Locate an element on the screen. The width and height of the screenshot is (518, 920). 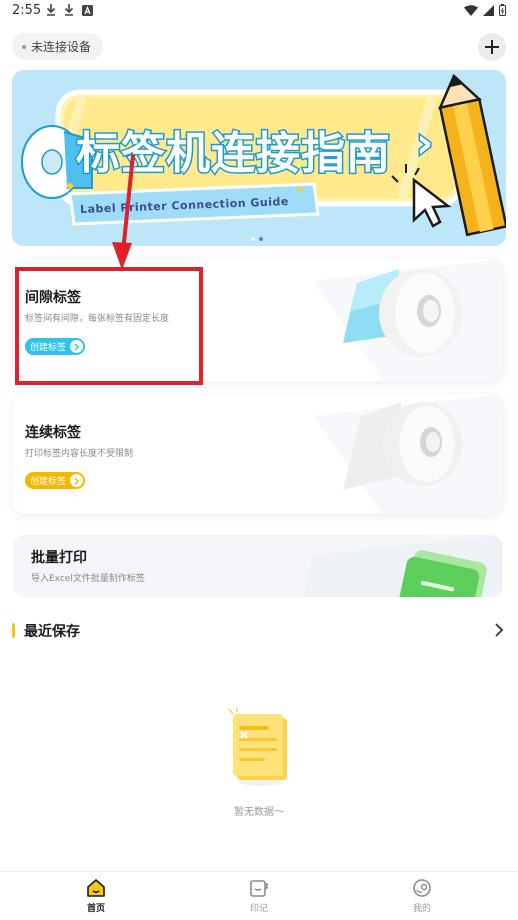
plus-icon is located at coordinates (492, 47).